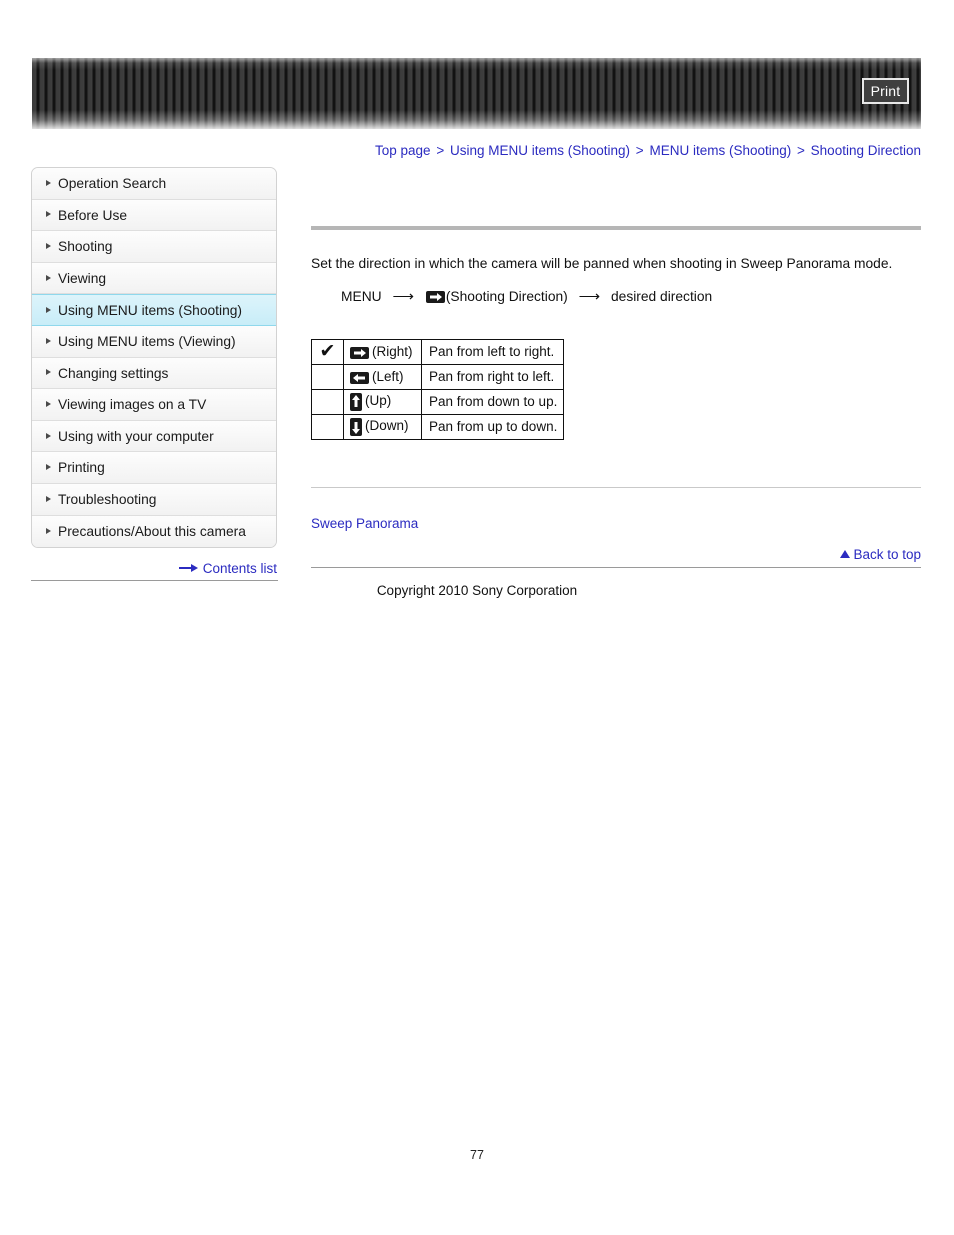 This screenshot has height=1235, width=954. I want to click on back-to-top-link: Back to top, so click(887, 554).